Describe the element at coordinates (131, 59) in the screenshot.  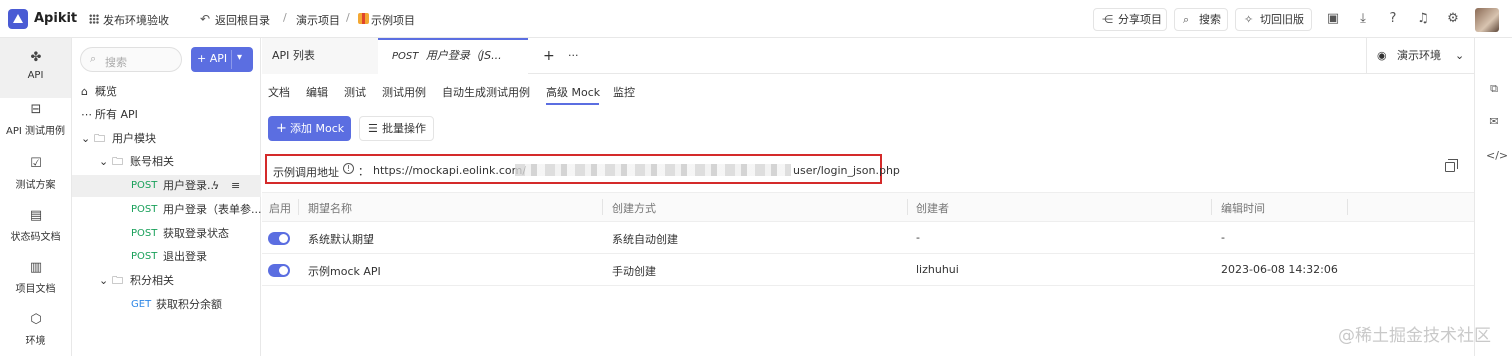
I see `tree-search-input: ⌕ 搜索` at that location.